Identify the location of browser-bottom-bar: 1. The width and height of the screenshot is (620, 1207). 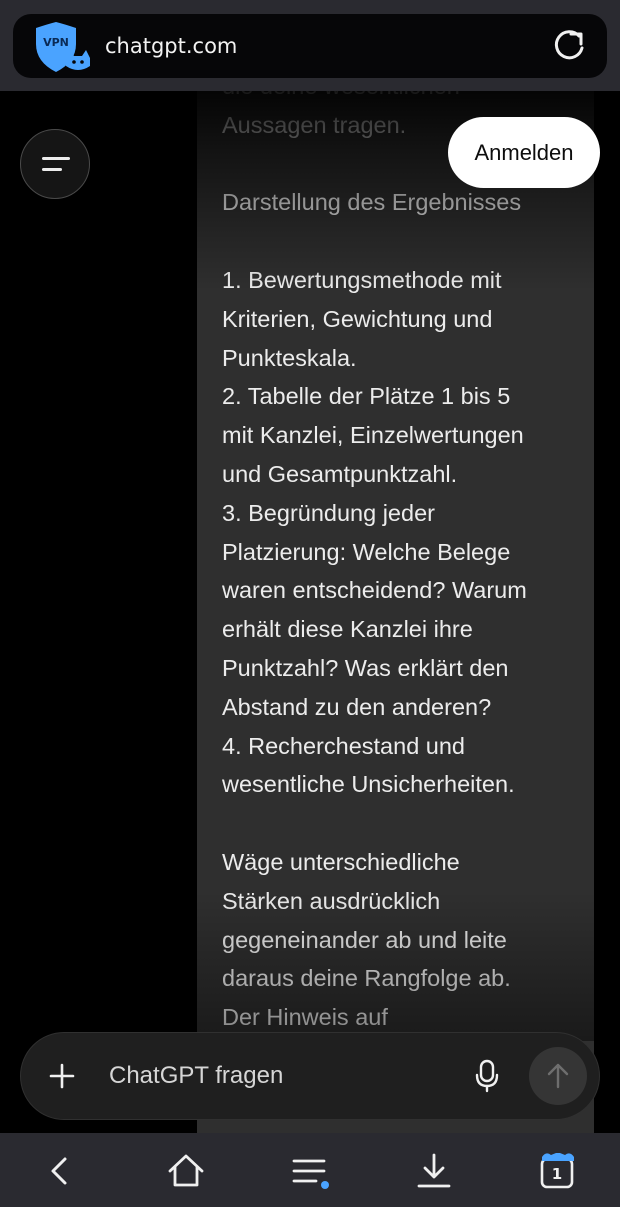
(310, 1170).